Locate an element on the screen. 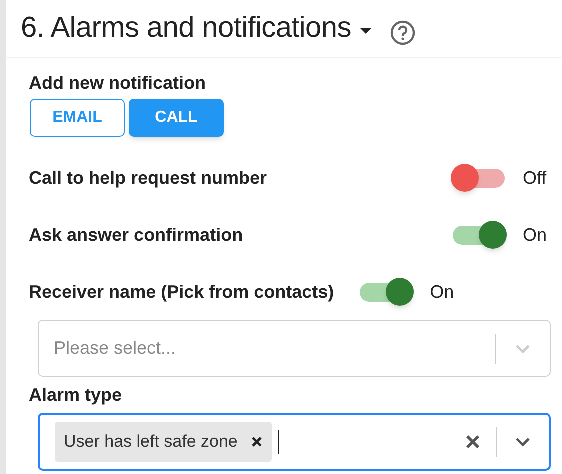 The height and width of the screenshot is (474, 562). toggle-state-text: Off is located at coordinates (535, 178).